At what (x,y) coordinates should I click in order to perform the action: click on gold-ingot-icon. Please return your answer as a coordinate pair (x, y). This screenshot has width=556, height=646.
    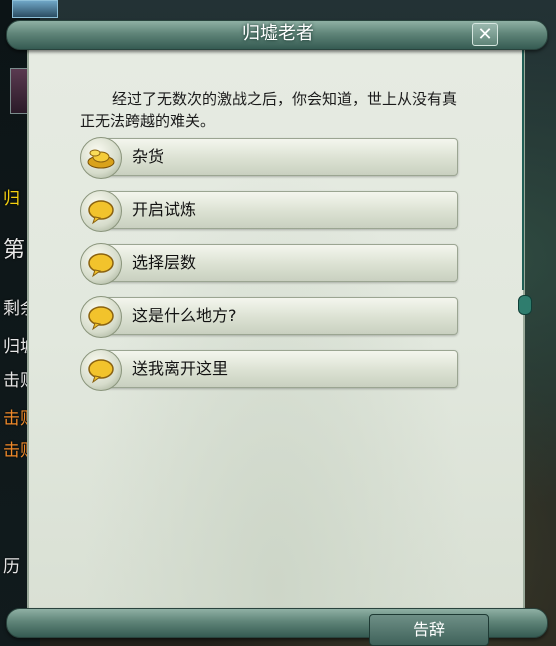
    Looking at the image, I should click on (101, 158).